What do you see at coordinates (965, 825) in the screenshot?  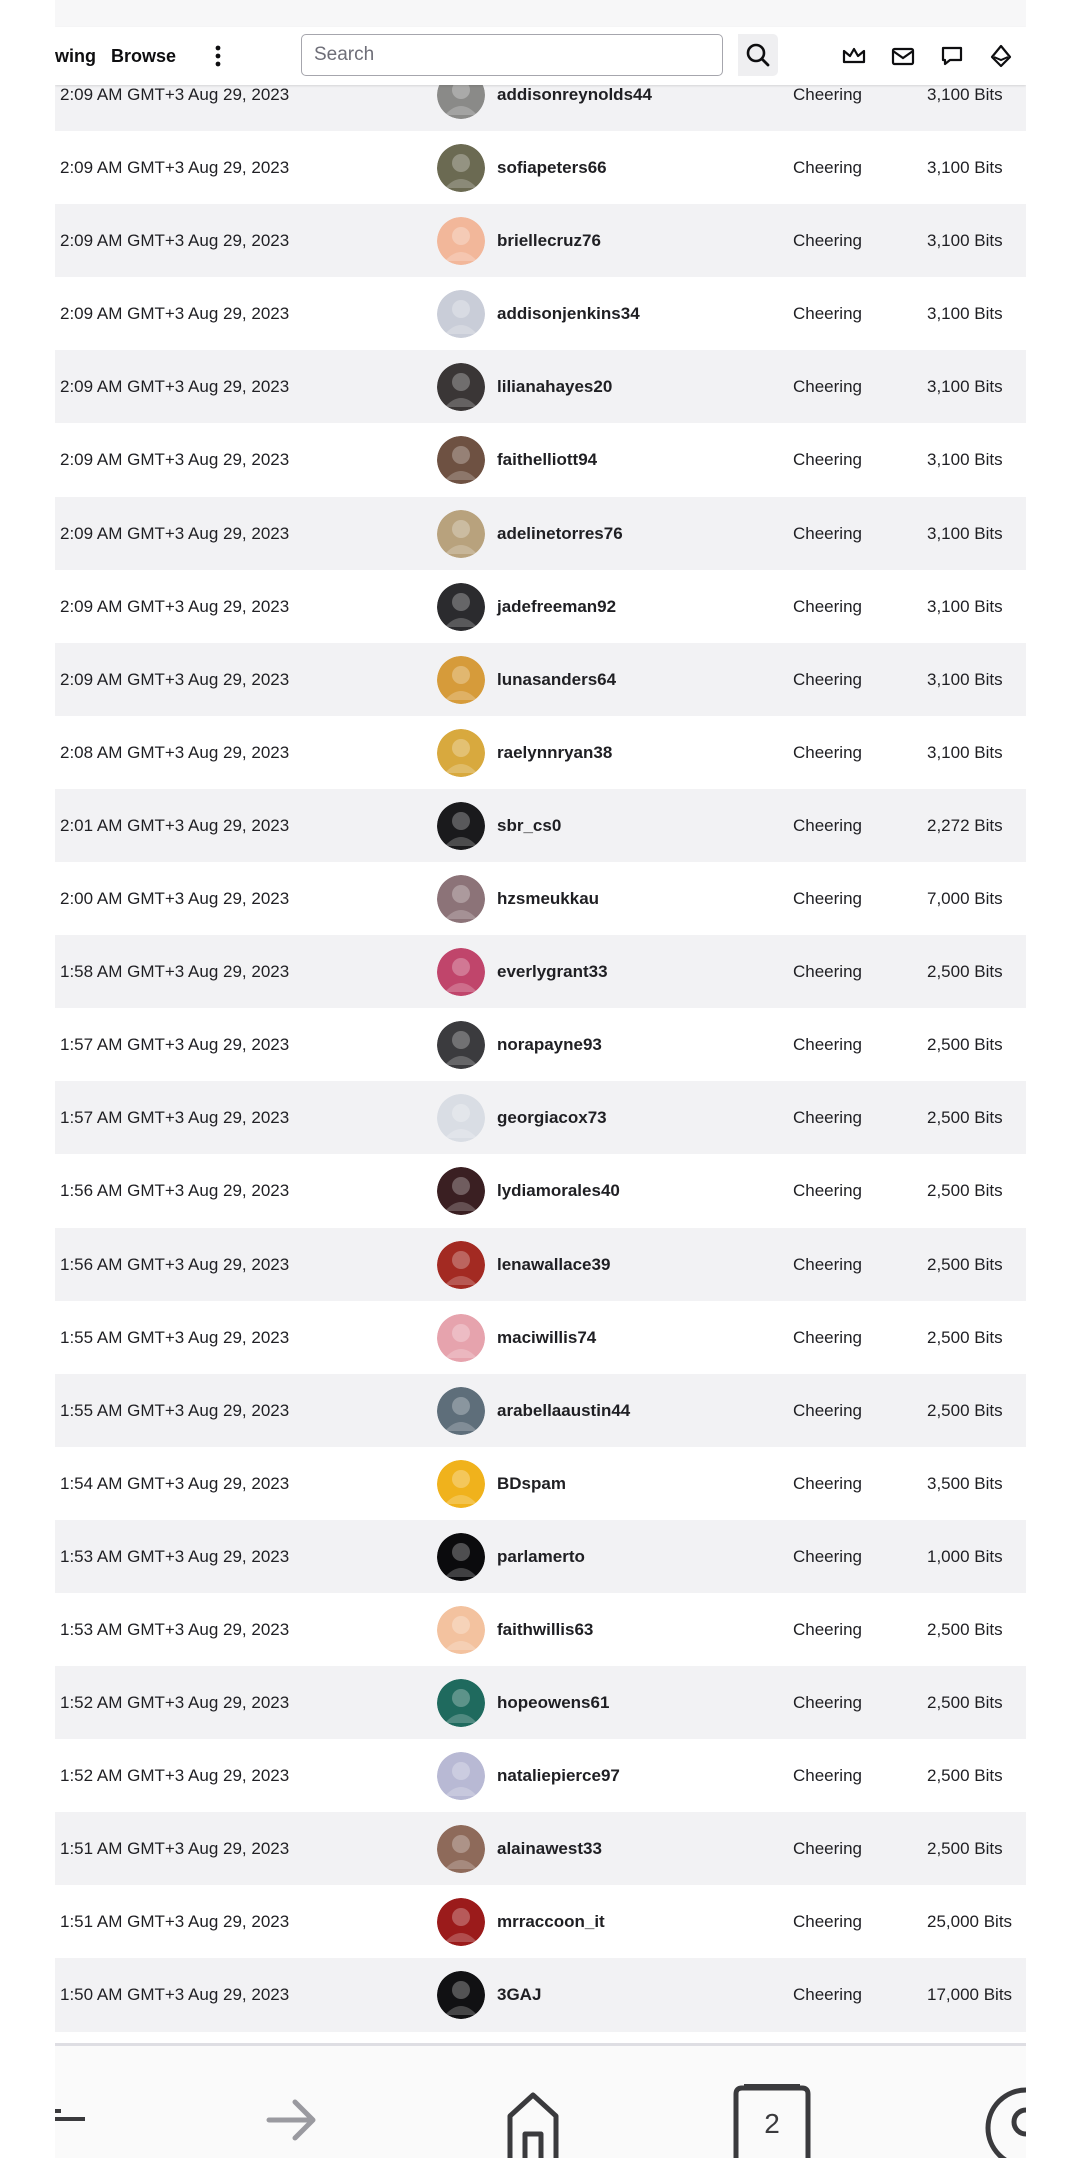 I see `row-amount: 2,272 Bits` at bounding box center [965, 825].